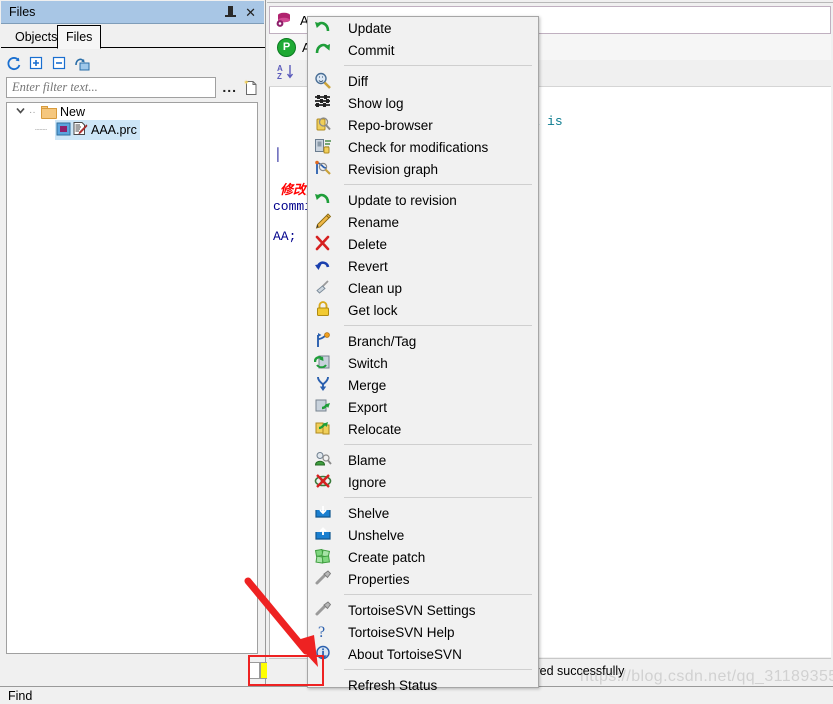 This screenshot has width=833, height=704. I want to click on merge-icon, so click(325, 385).